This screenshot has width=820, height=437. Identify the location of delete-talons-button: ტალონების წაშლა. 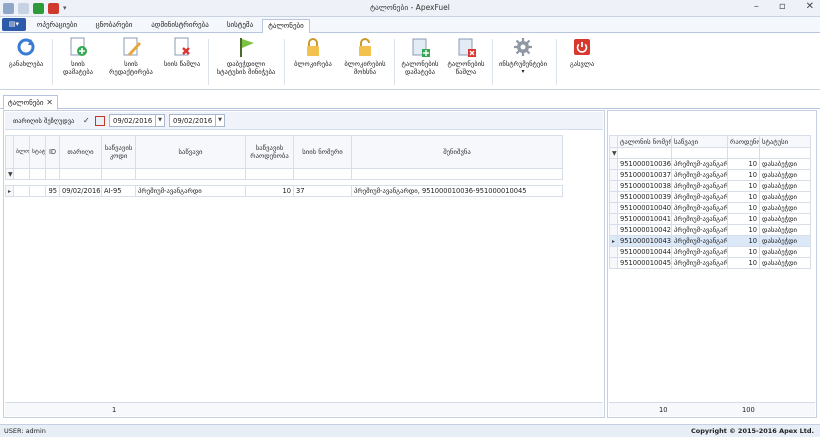
(466, 56).